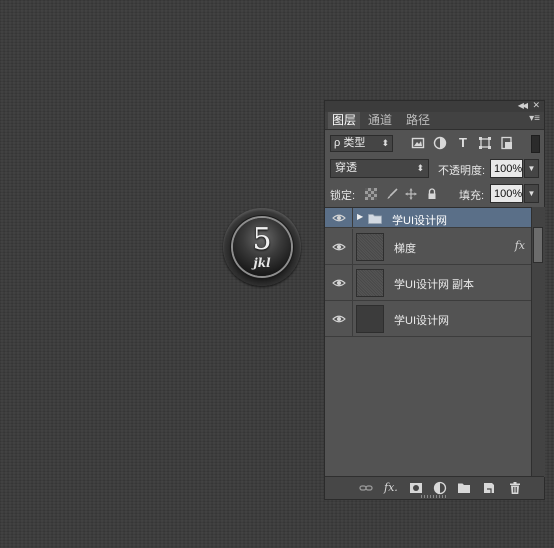  What do you see at coordinates (507, 143) in the screenshot?
I see `smart-object-filter-icon` at bounding box center [507, 143].